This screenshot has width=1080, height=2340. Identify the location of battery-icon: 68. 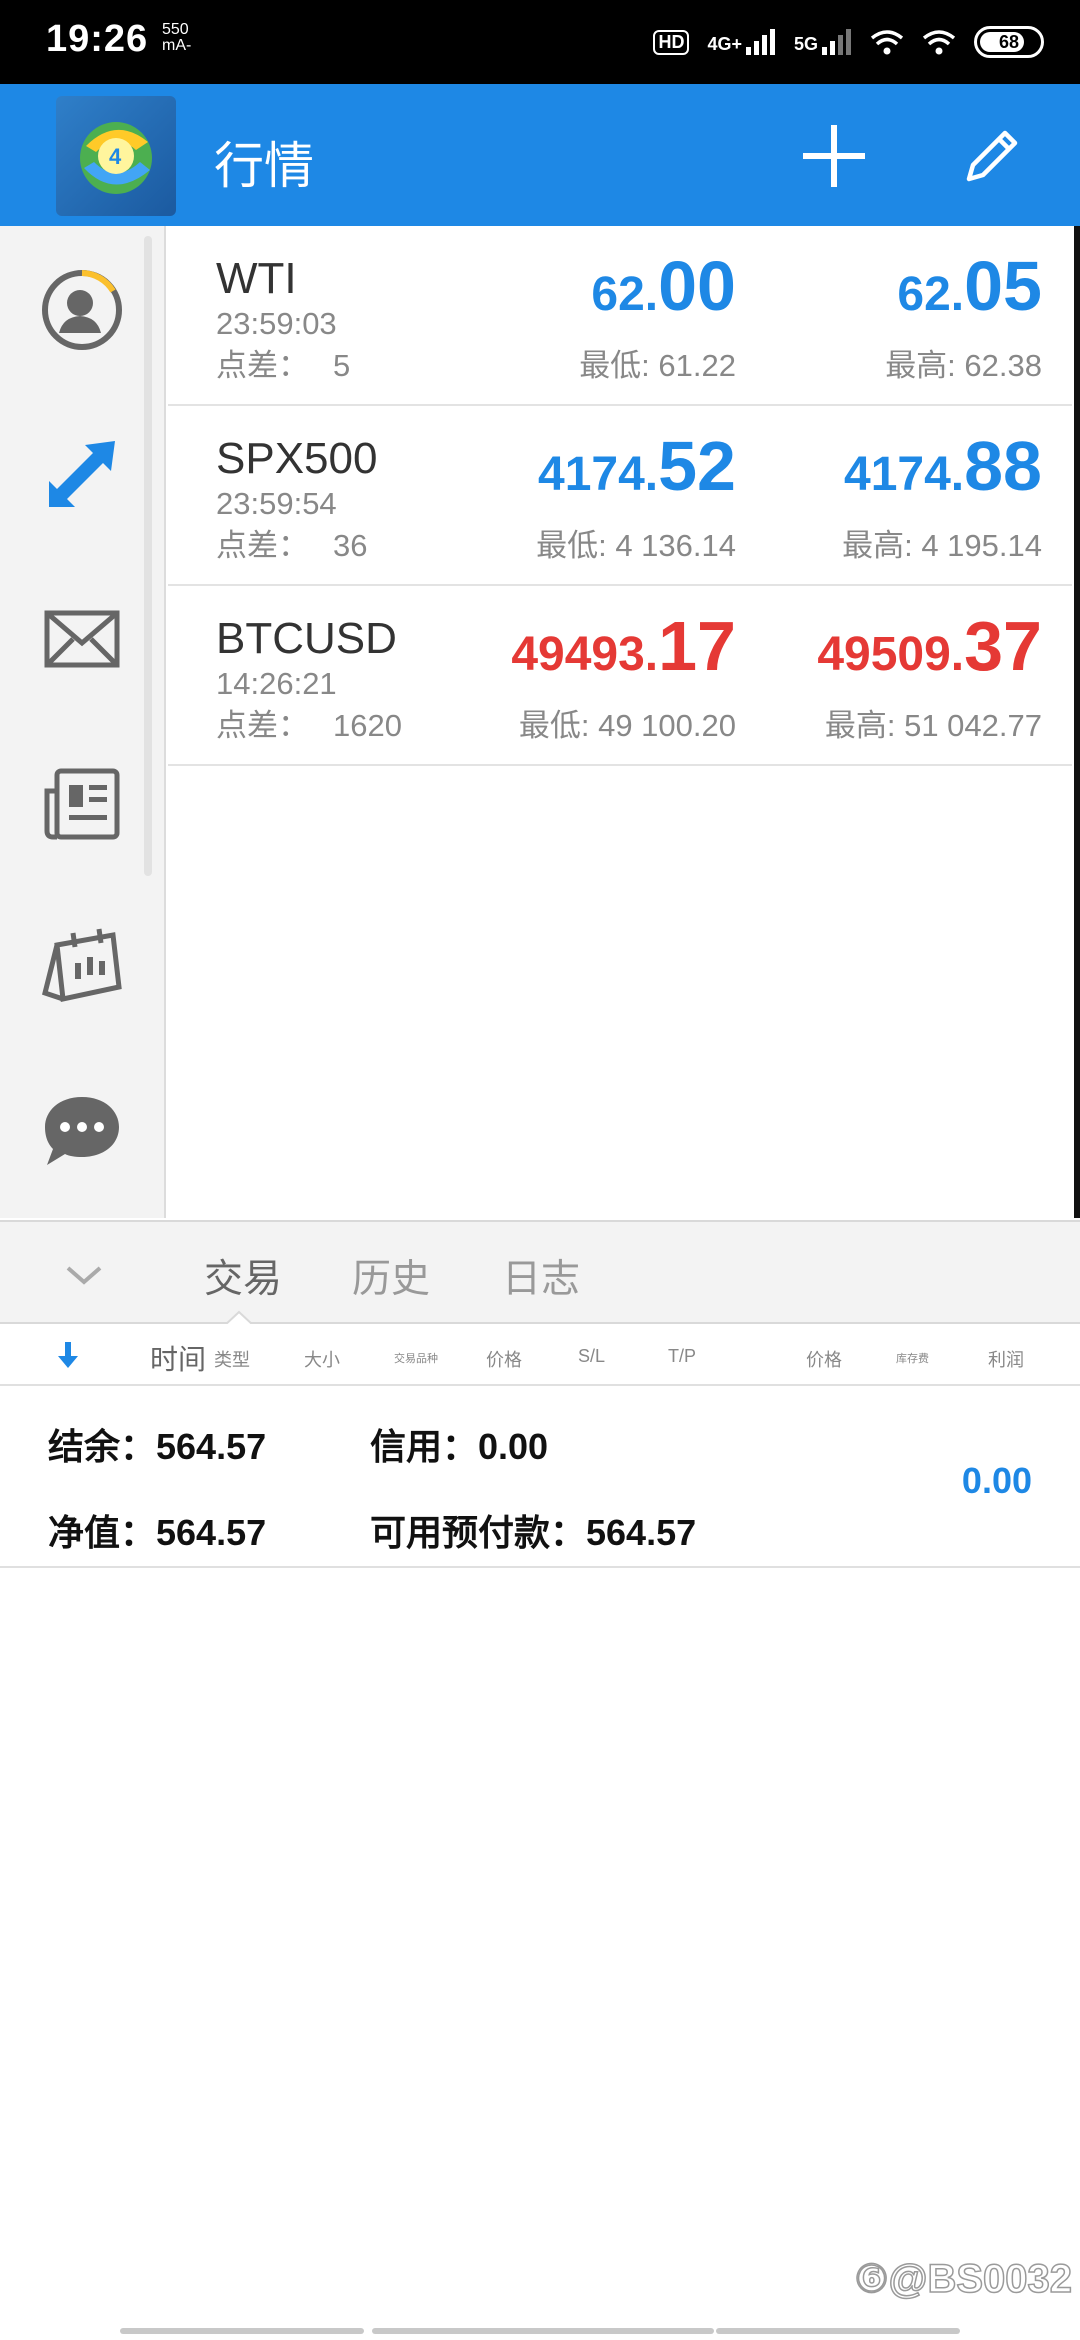
(1009, 42).